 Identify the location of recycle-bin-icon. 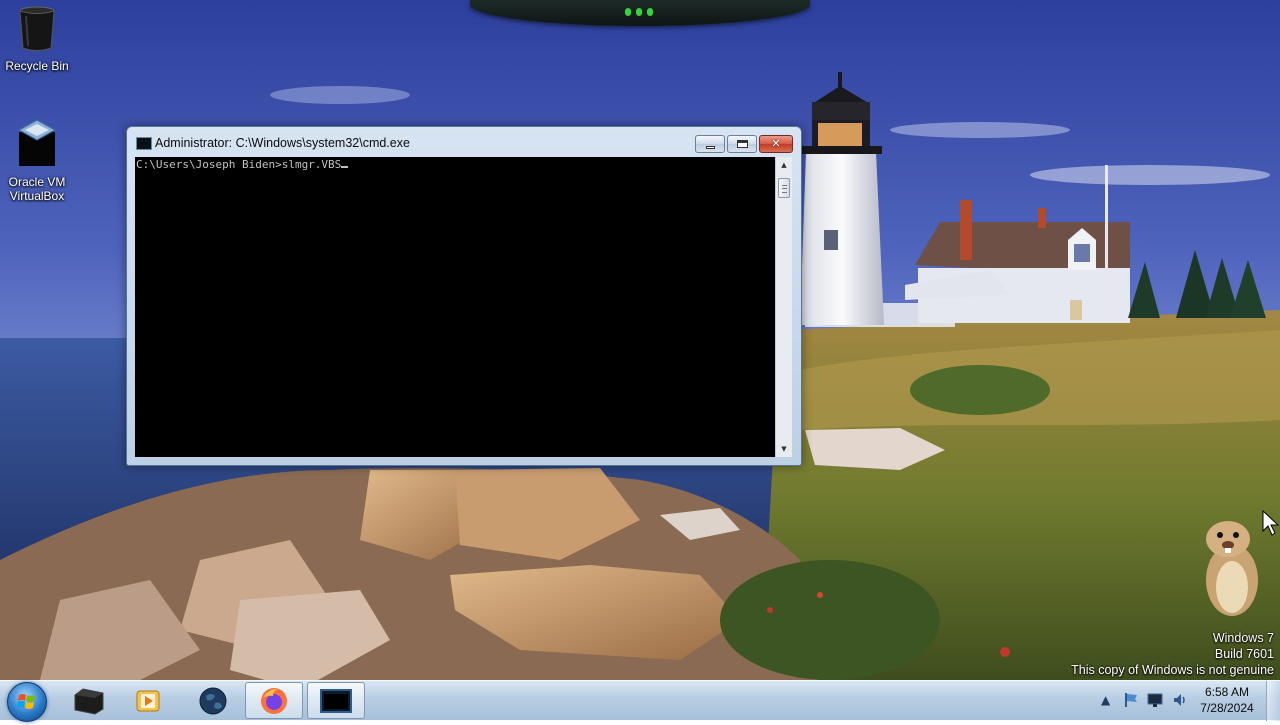
(37, 30).